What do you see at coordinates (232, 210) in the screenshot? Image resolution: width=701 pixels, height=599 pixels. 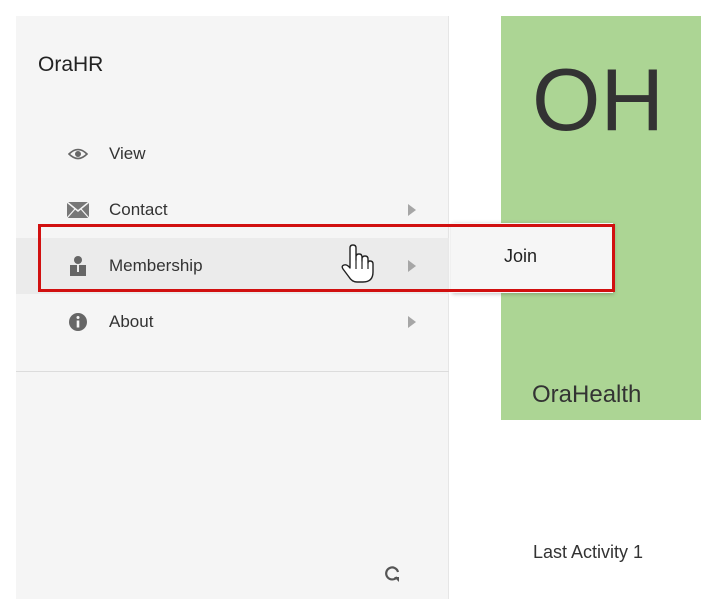 I see `menu-item-contact: Contact` at bounding box center [232, 210].